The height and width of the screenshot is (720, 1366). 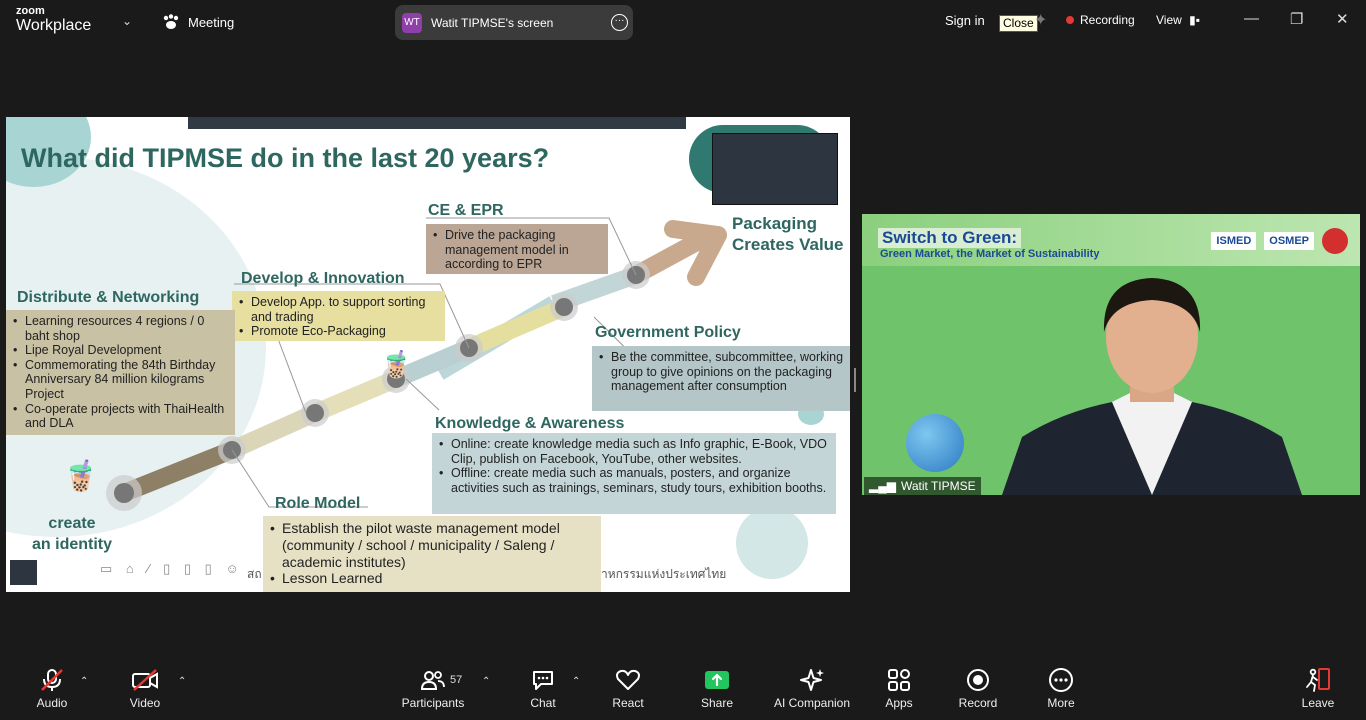 I want to click on logo-line2: Workplace, so click(x=54, y=25).